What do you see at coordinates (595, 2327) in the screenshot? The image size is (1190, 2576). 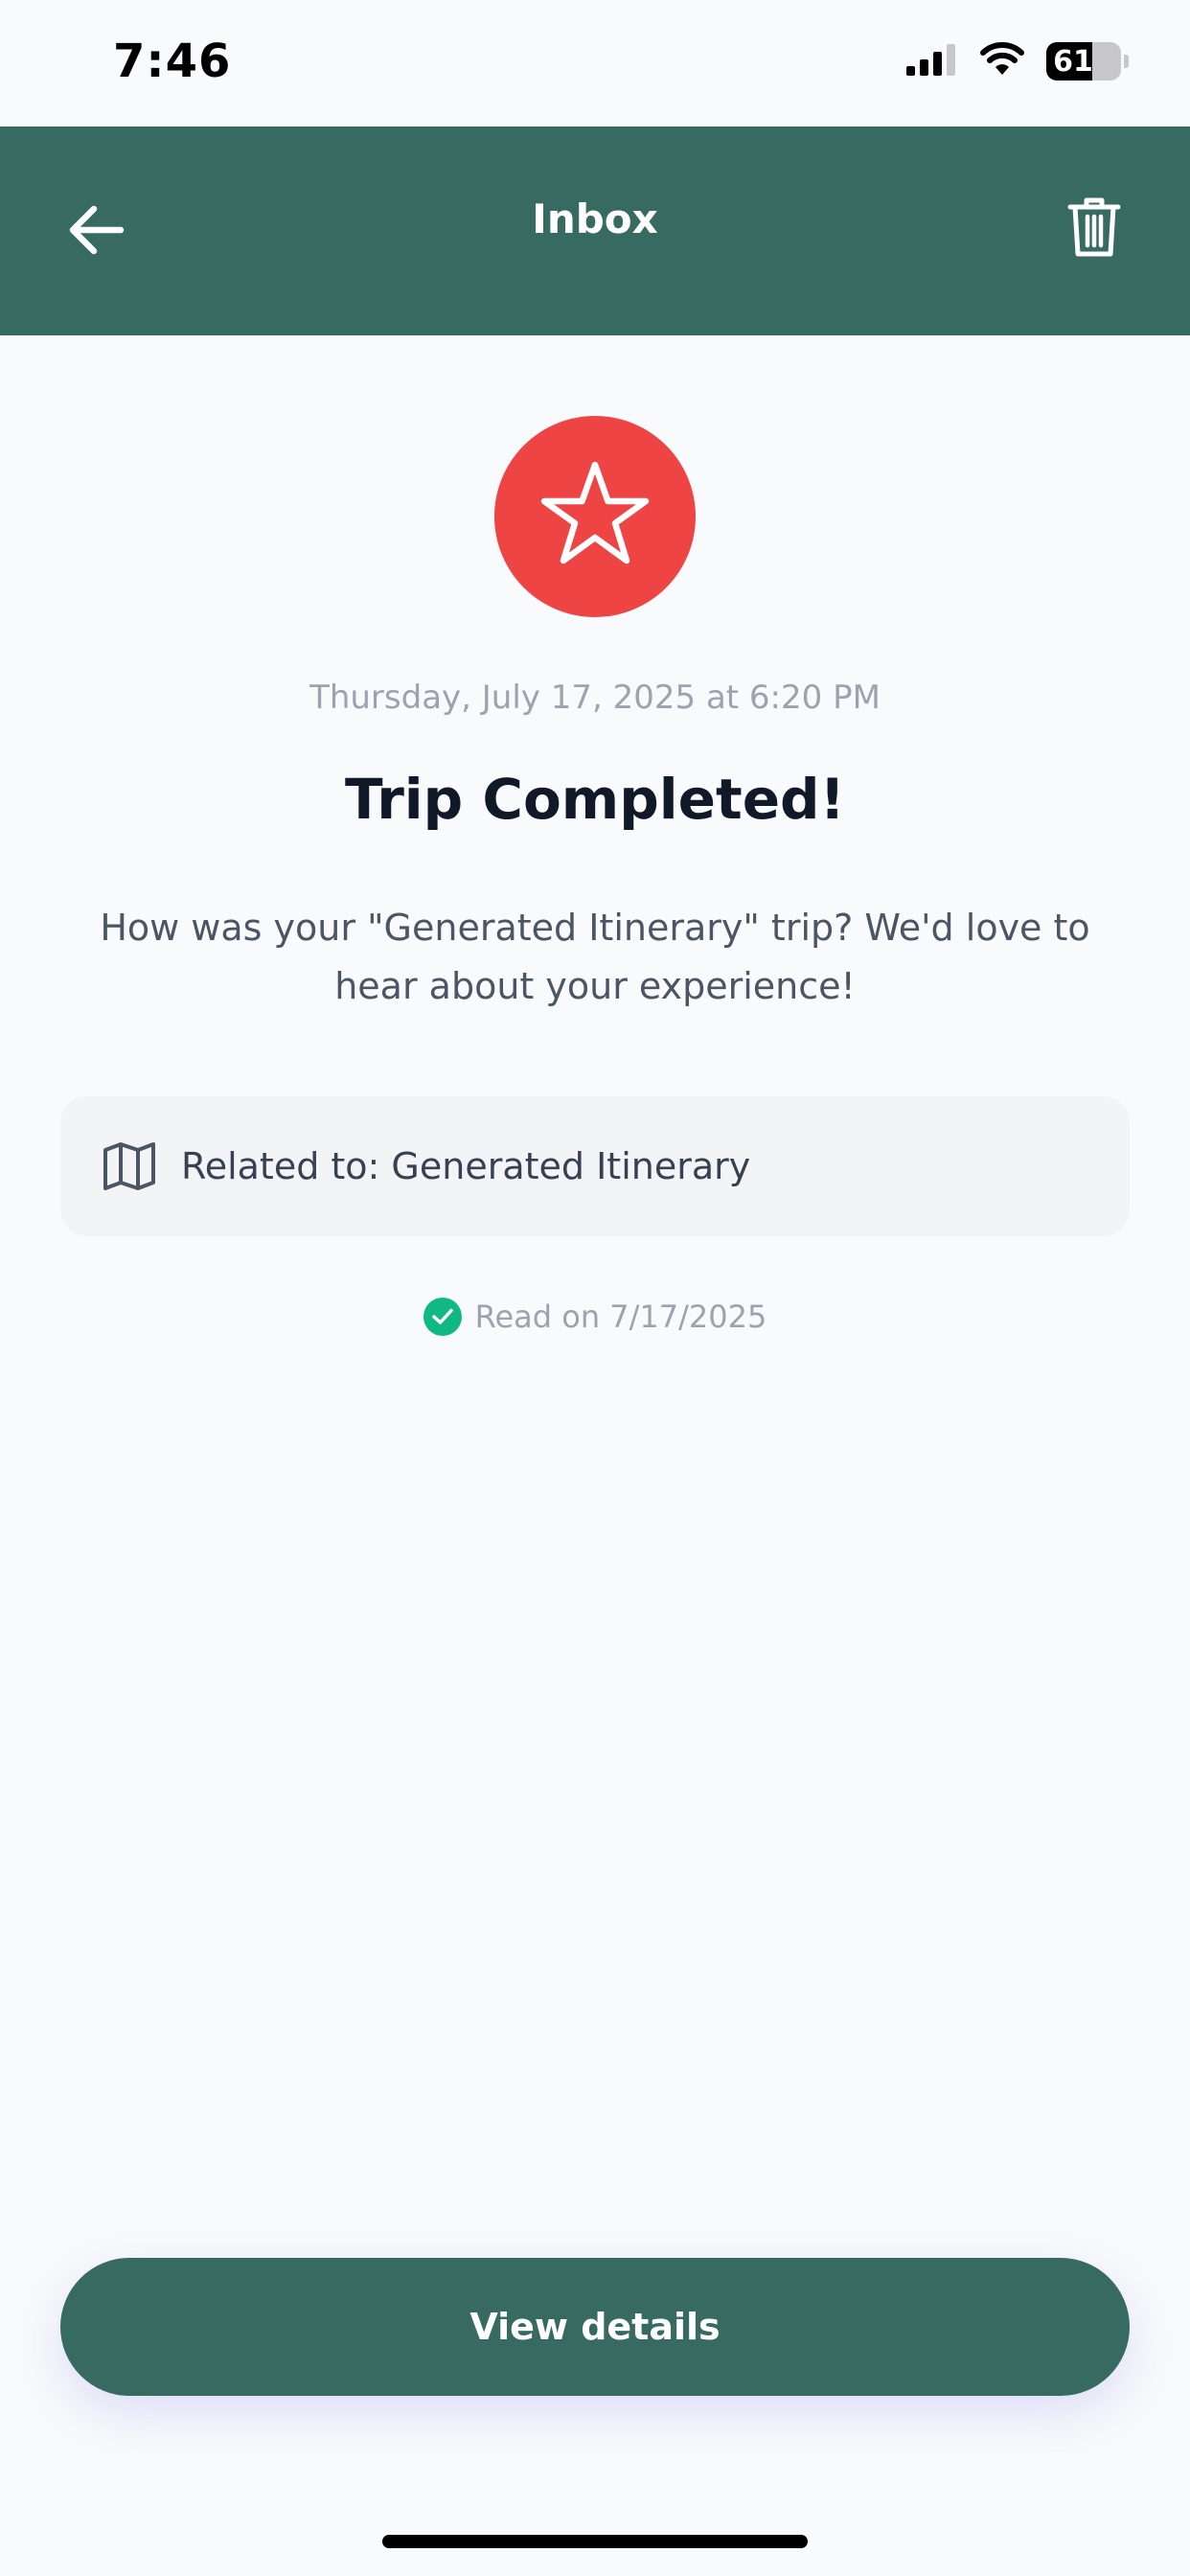 I see `view-details-button: View details` at bounding box center [595, 2327].